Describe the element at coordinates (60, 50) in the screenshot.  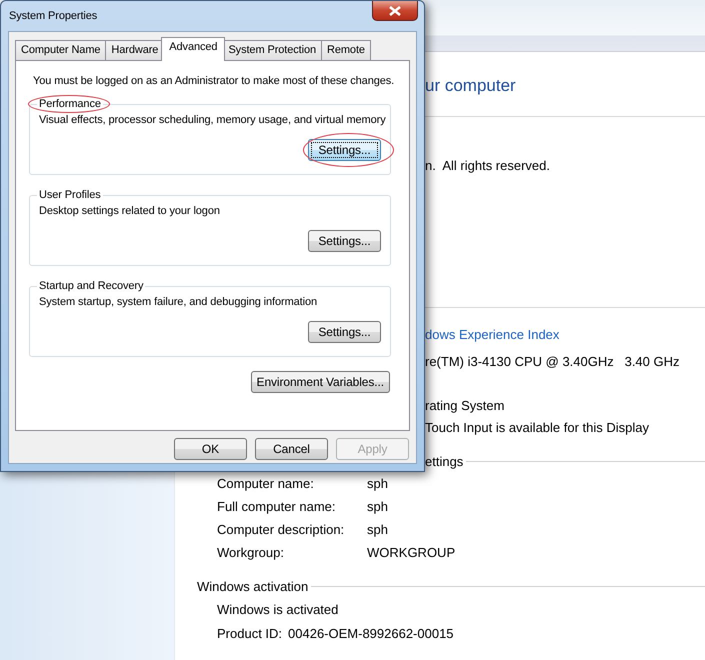
I see `tab: Computer Name` at that location.